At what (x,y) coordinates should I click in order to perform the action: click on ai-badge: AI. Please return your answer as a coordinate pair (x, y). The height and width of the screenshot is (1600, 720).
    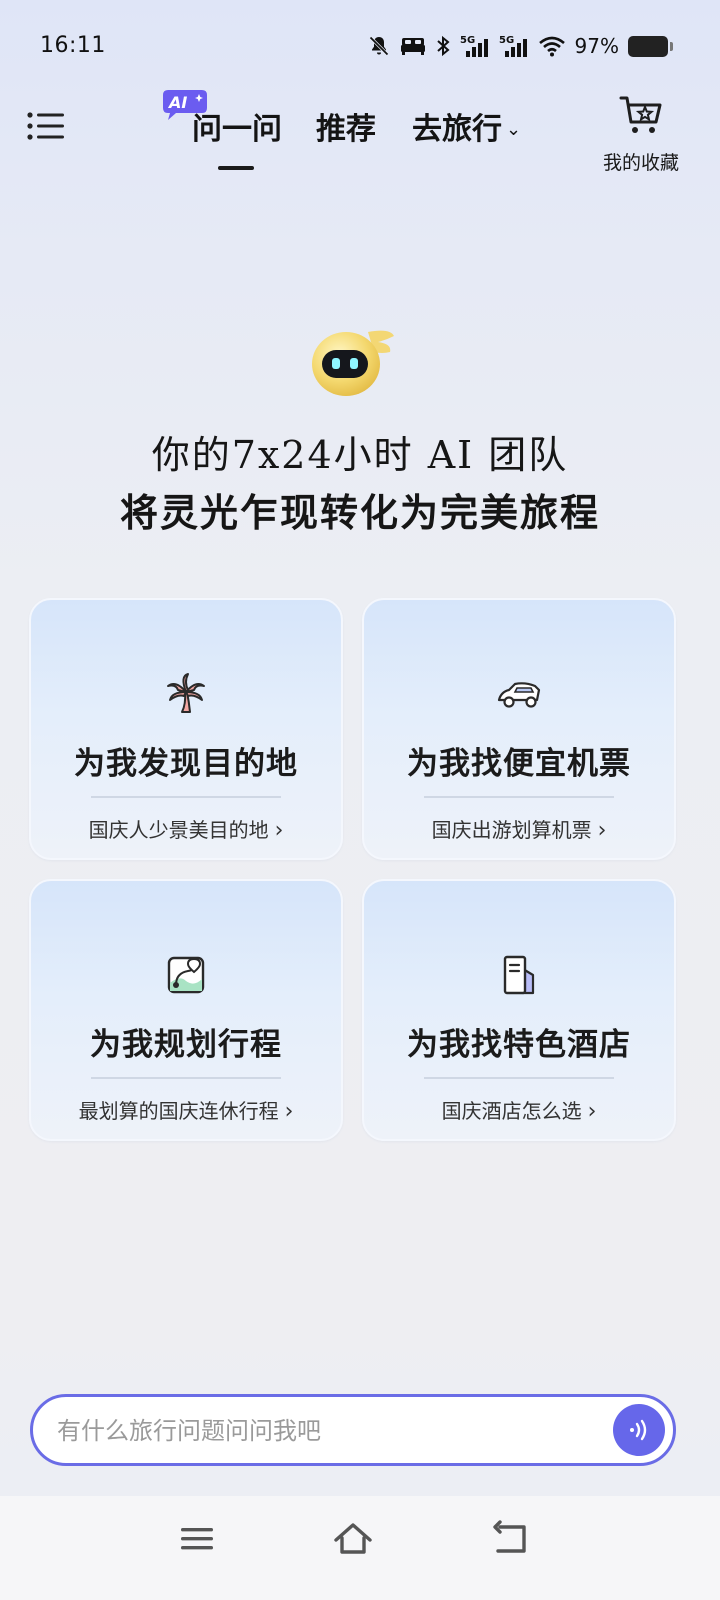
    Looking at the image, I should click on (185, 105).